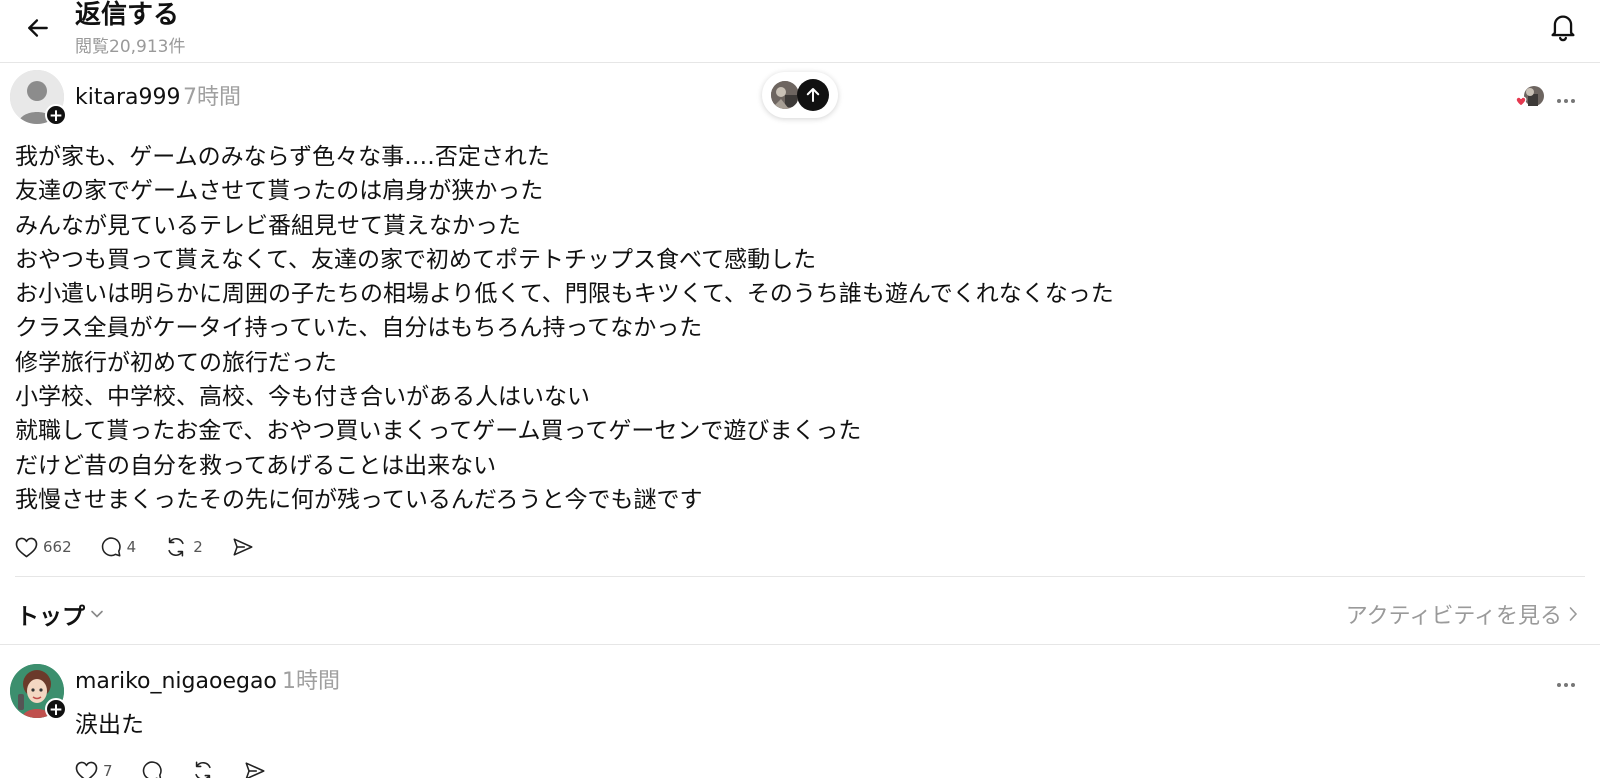 This screenshot has height=778, width=1600. I want to click on like-button: 662, so click(43, 547).